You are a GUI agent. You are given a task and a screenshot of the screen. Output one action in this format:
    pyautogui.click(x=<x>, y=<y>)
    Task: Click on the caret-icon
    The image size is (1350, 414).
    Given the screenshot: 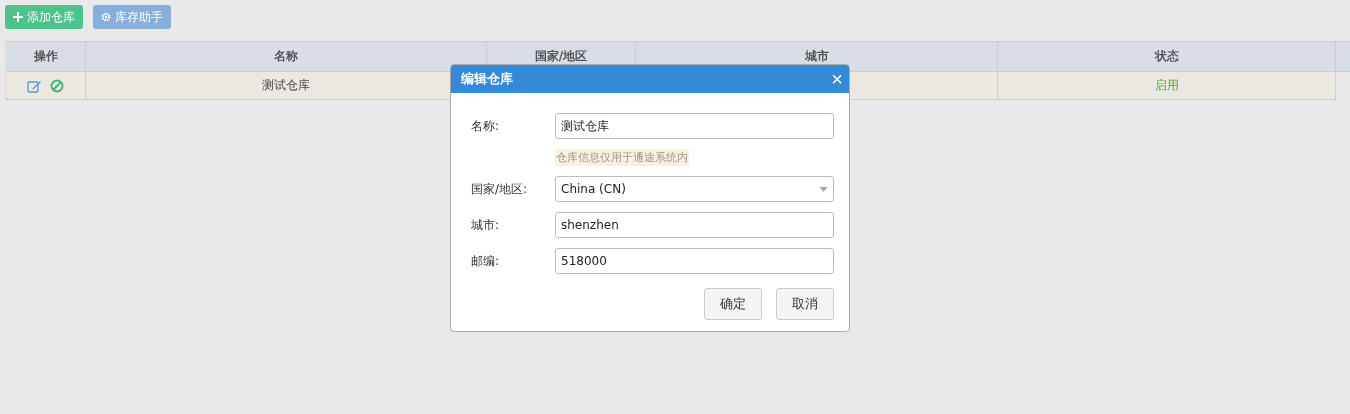 What is the action you would take?
    pyautogui.click(x=823, y=189)
    